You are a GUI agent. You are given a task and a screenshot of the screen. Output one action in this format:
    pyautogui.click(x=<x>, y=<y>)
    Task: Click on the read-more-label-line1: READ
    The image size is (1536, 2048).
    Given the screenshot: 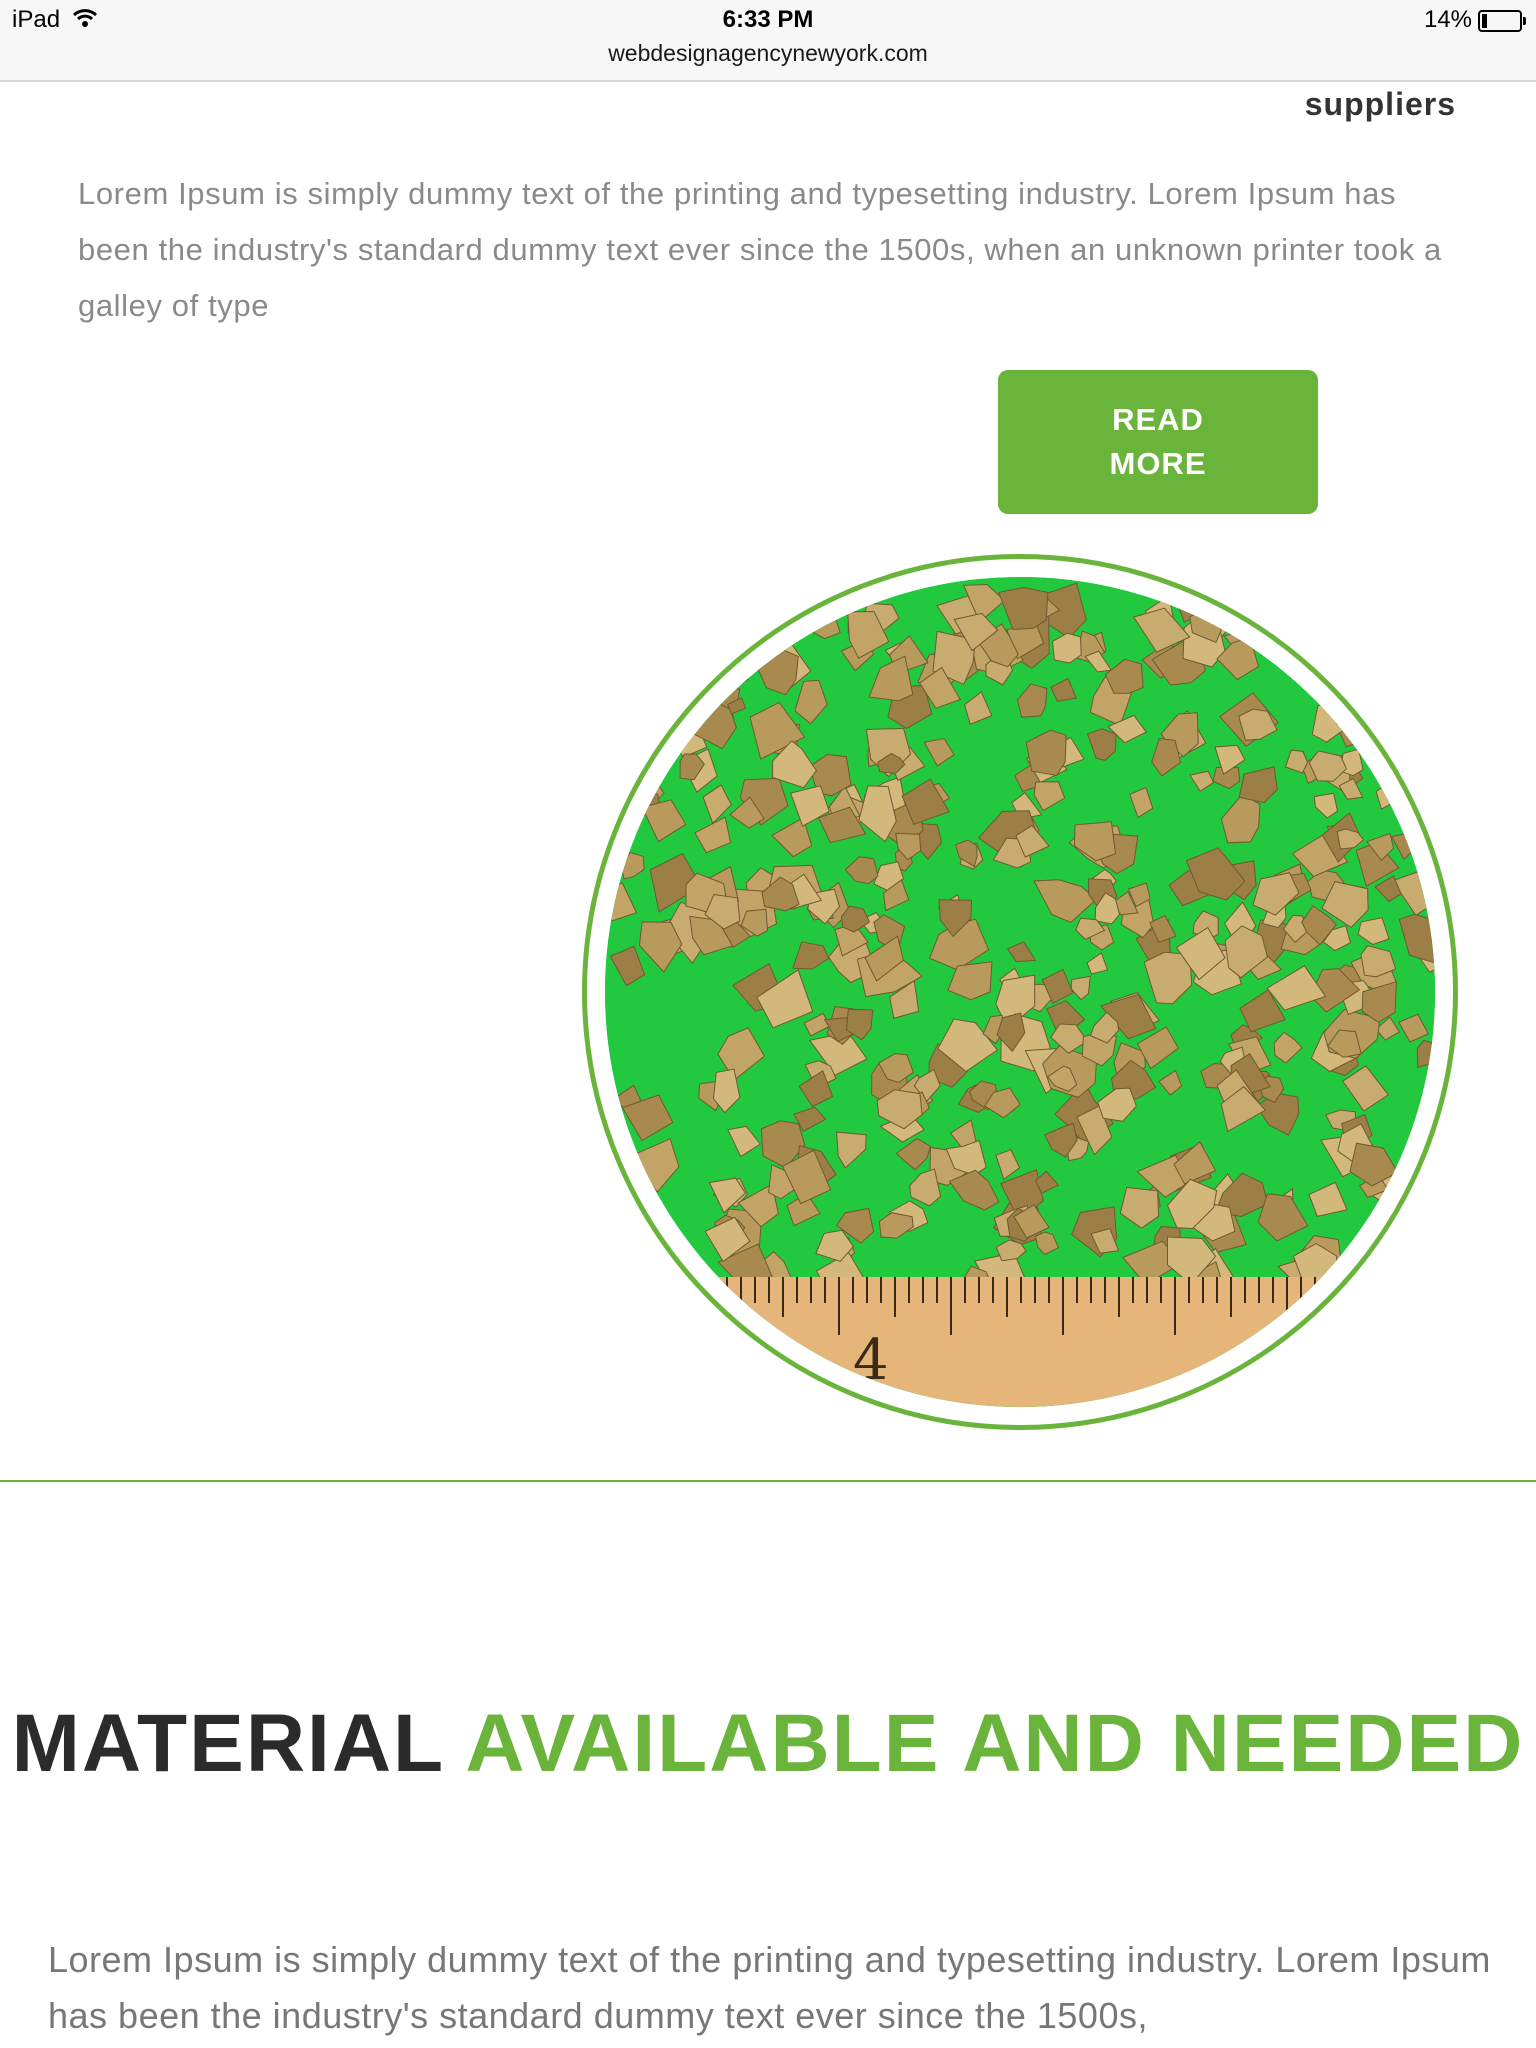 What is the action you would take?
    pyautogui.click(x=1158, y=419)
    